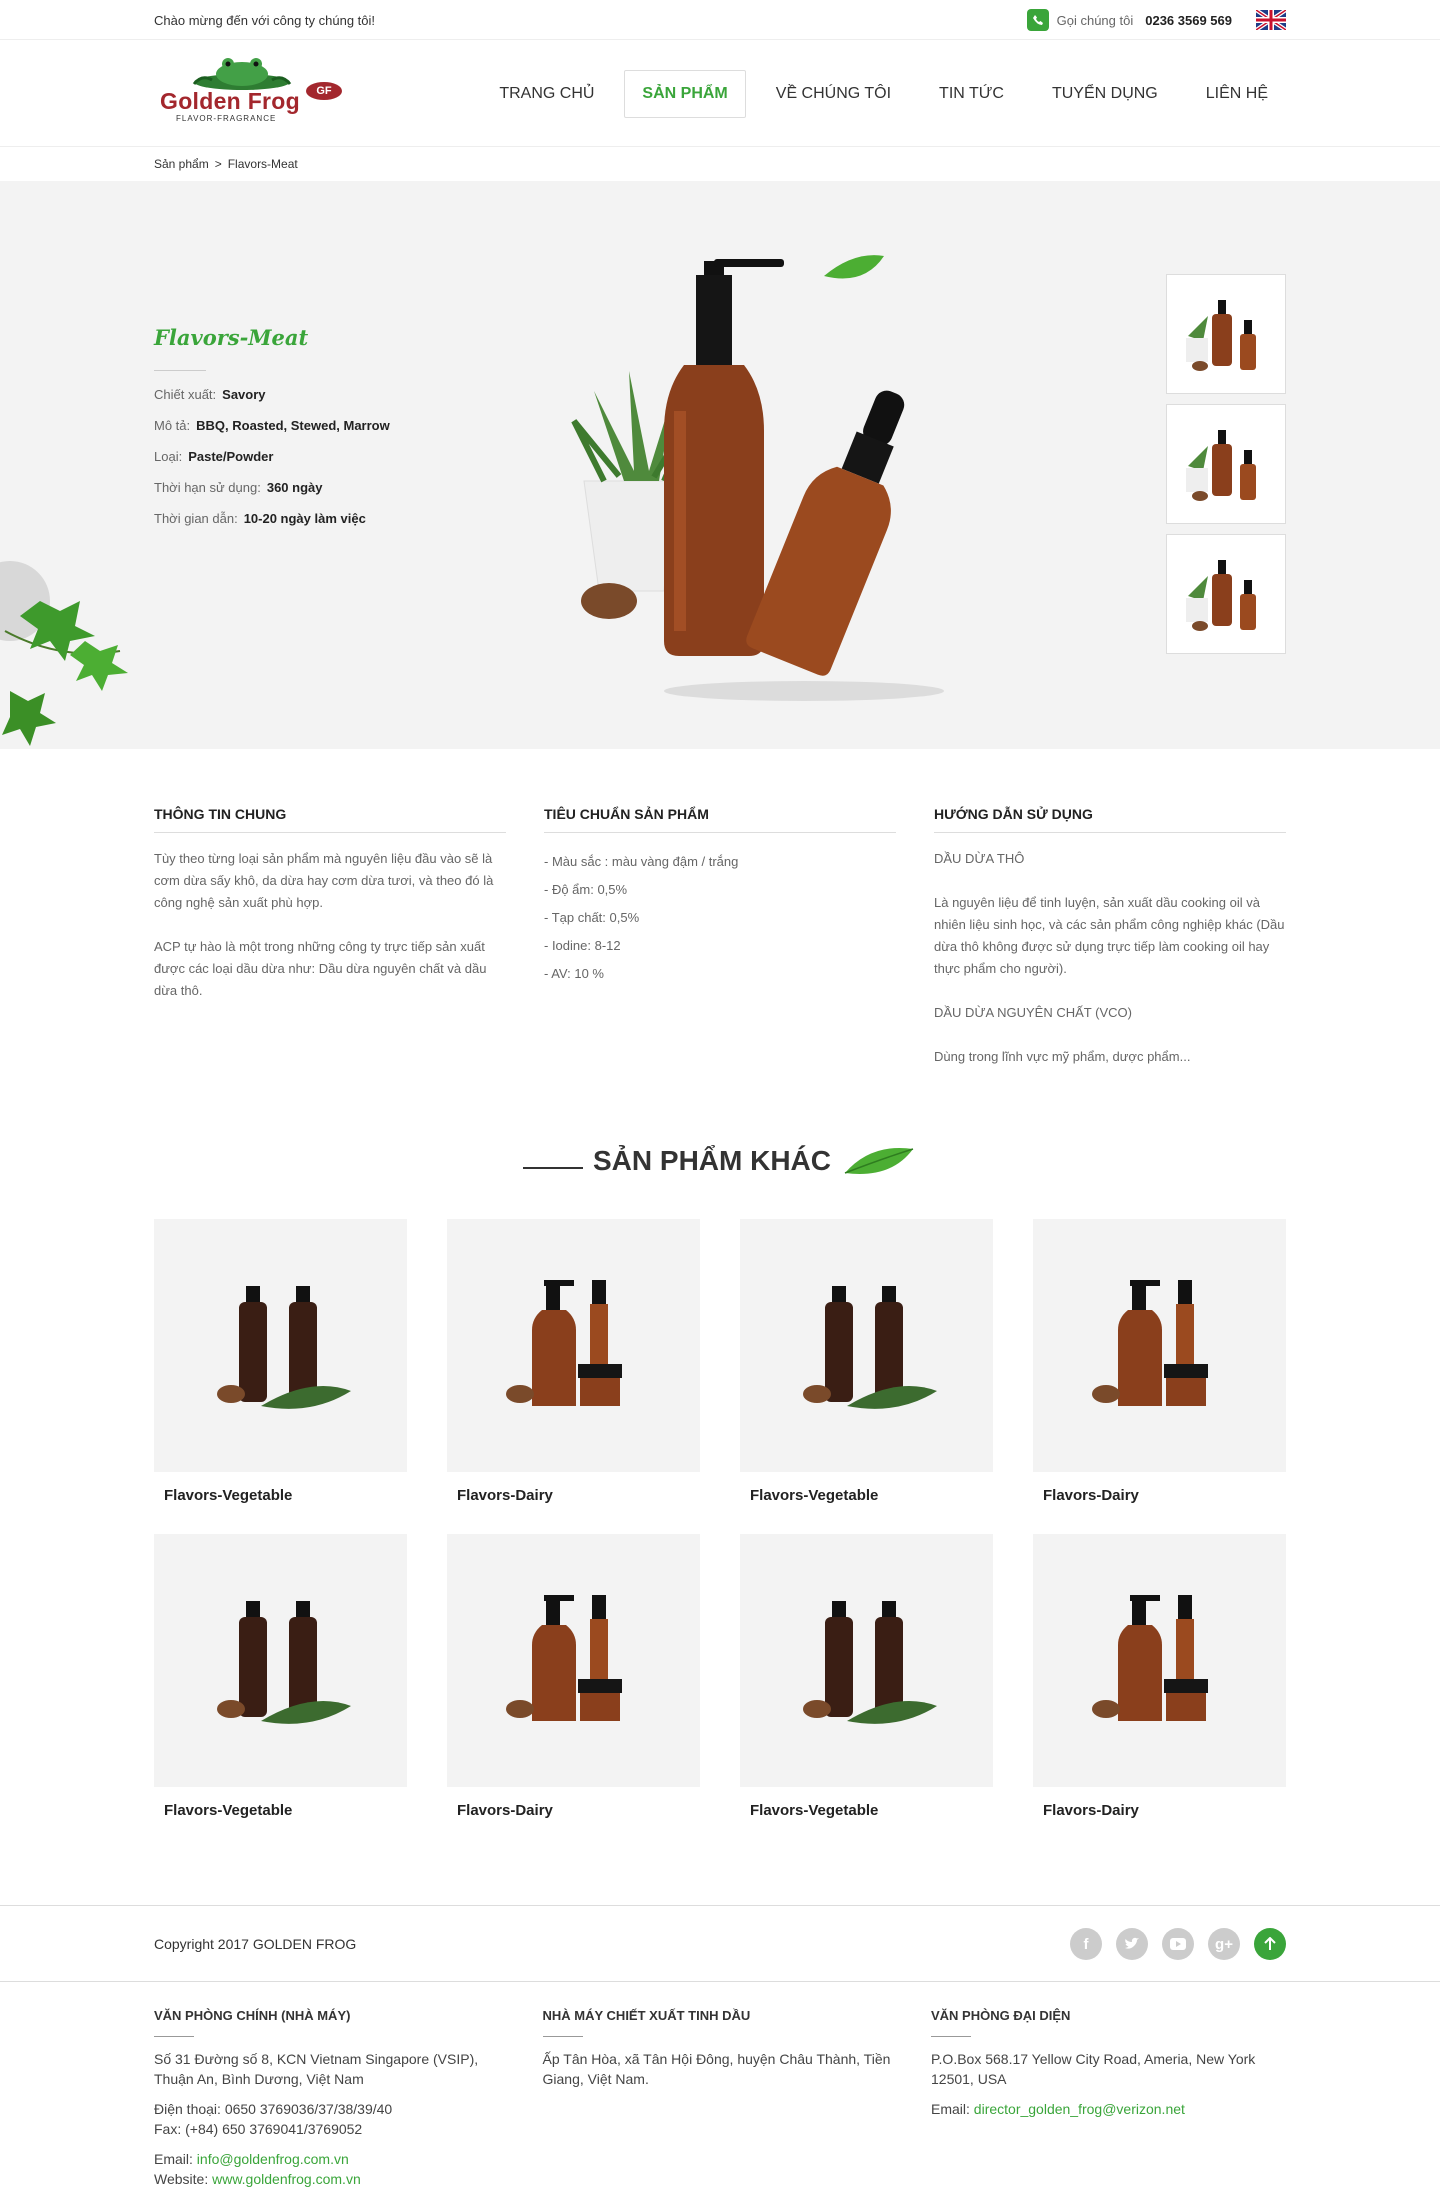 The width and height of the screenshot is (1440, 2211). Describe the element at coordinates (238, 487) in the screenshot. I see `spec-row: Thời hạn sử dụng: 360 ngày` at that location.